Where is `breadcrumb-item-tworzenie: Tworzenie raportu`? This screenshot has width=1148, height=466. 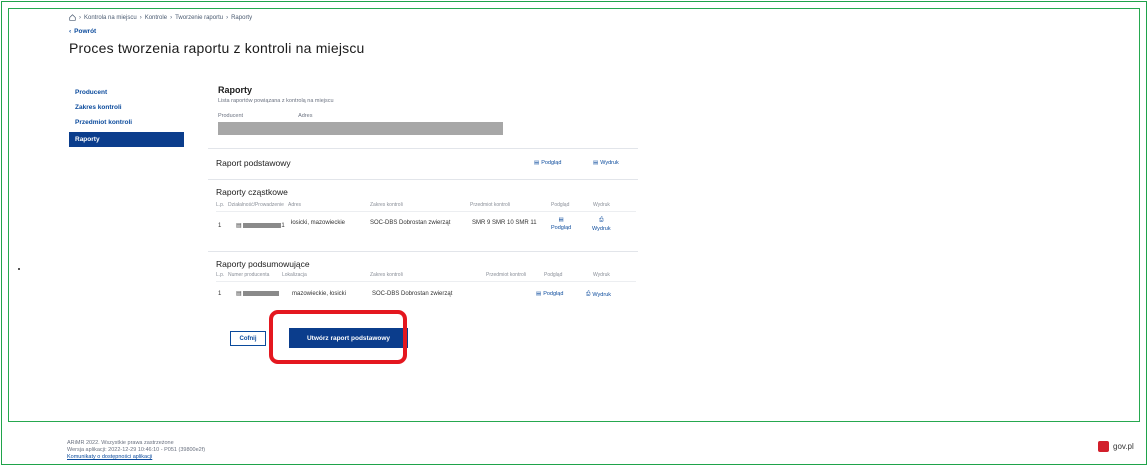 breadcrumb-item-tworzenie: Tworzenie raportu is located at coordinates (199, 18).